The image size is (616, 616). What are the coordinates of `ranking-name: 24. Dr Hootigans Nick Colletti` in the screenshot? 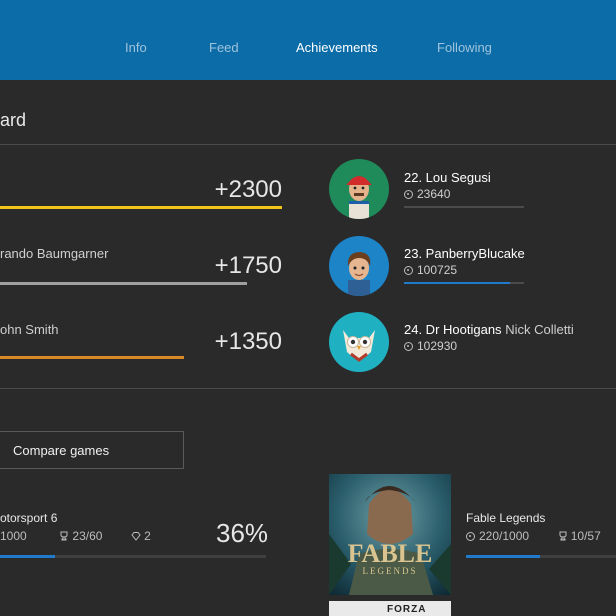 It's located at (489, 329).